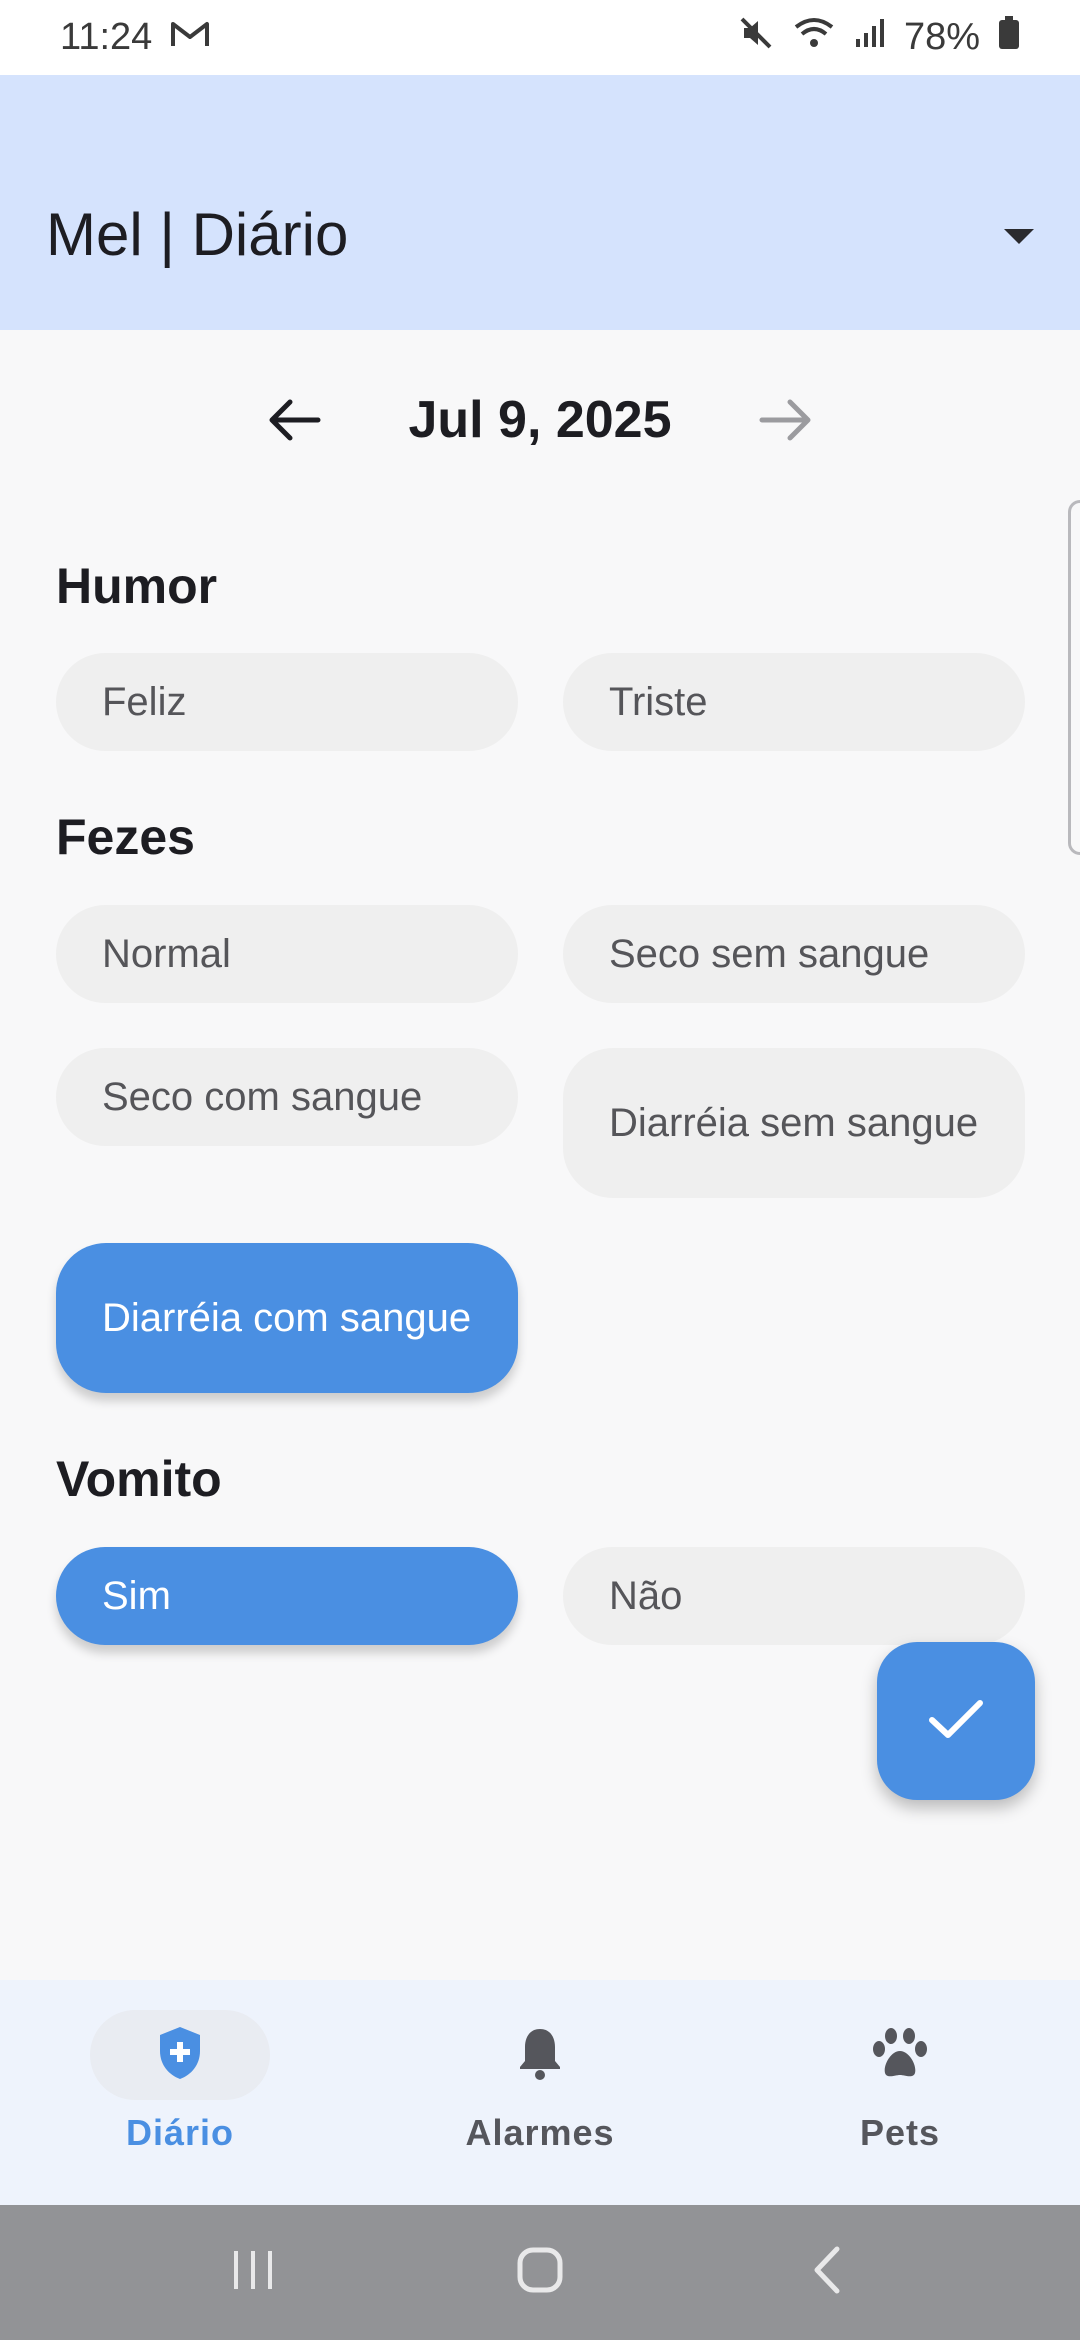 This screenshot has height=2340, width=1080. I want to click on nav-item-alarmes: Alarmes, so click(540, 2092).